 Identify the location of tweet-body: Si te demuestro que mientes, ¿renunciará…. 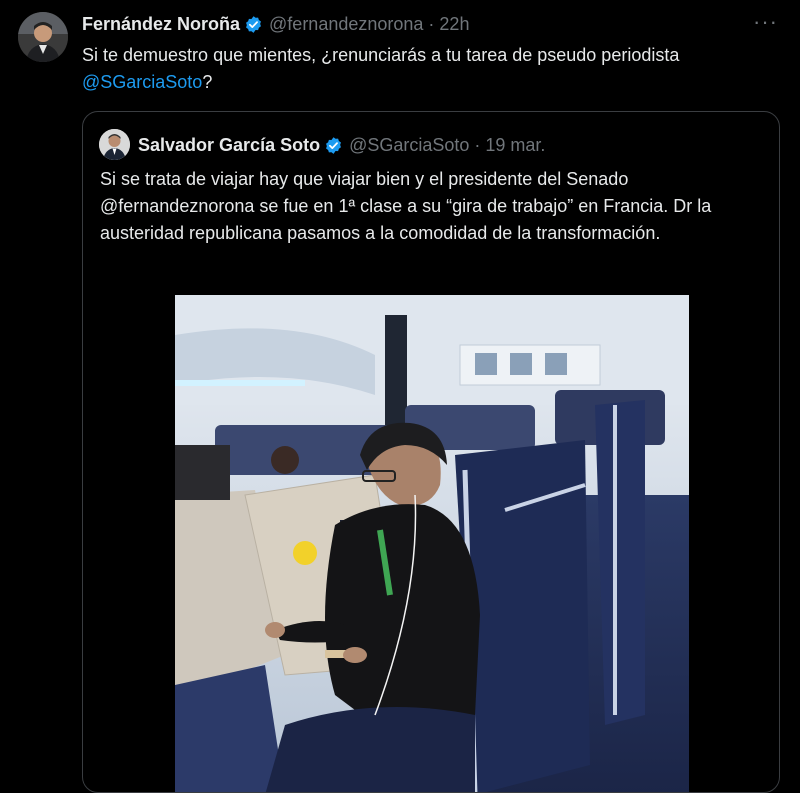
(381, 55).